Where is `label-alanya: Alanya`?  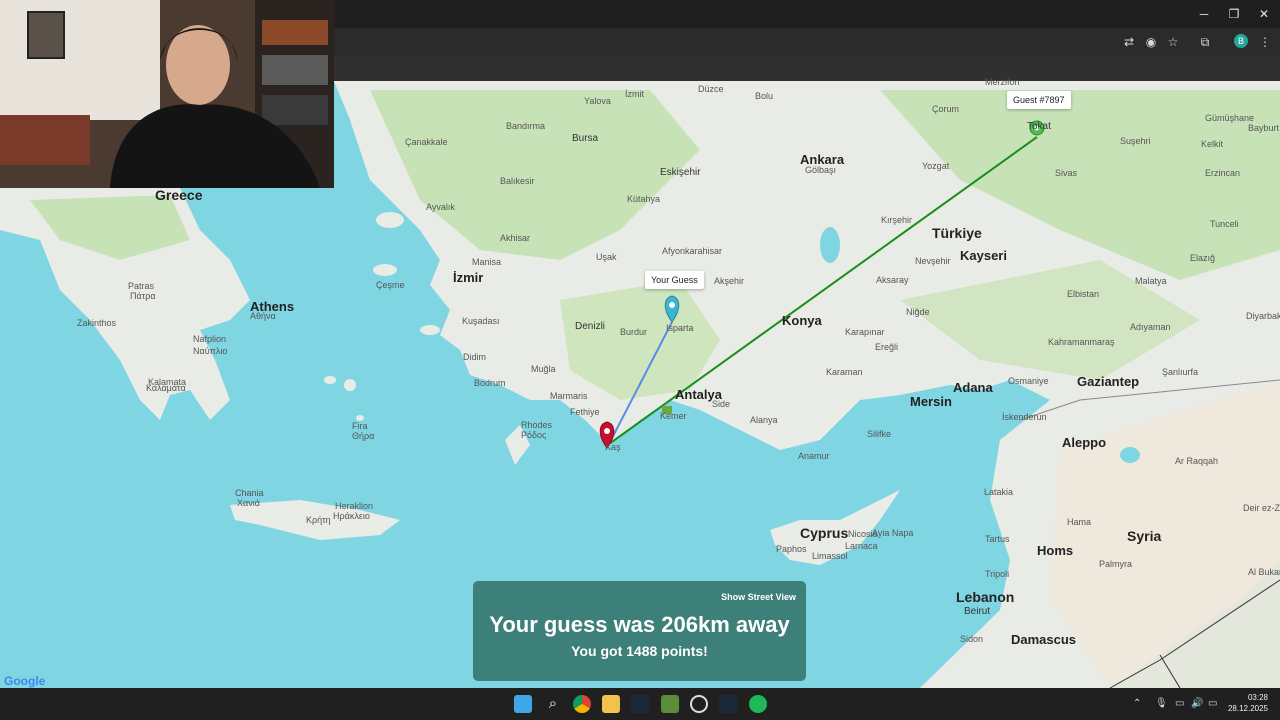 label-alanya: Alanya is located at coordinates (764, 420).